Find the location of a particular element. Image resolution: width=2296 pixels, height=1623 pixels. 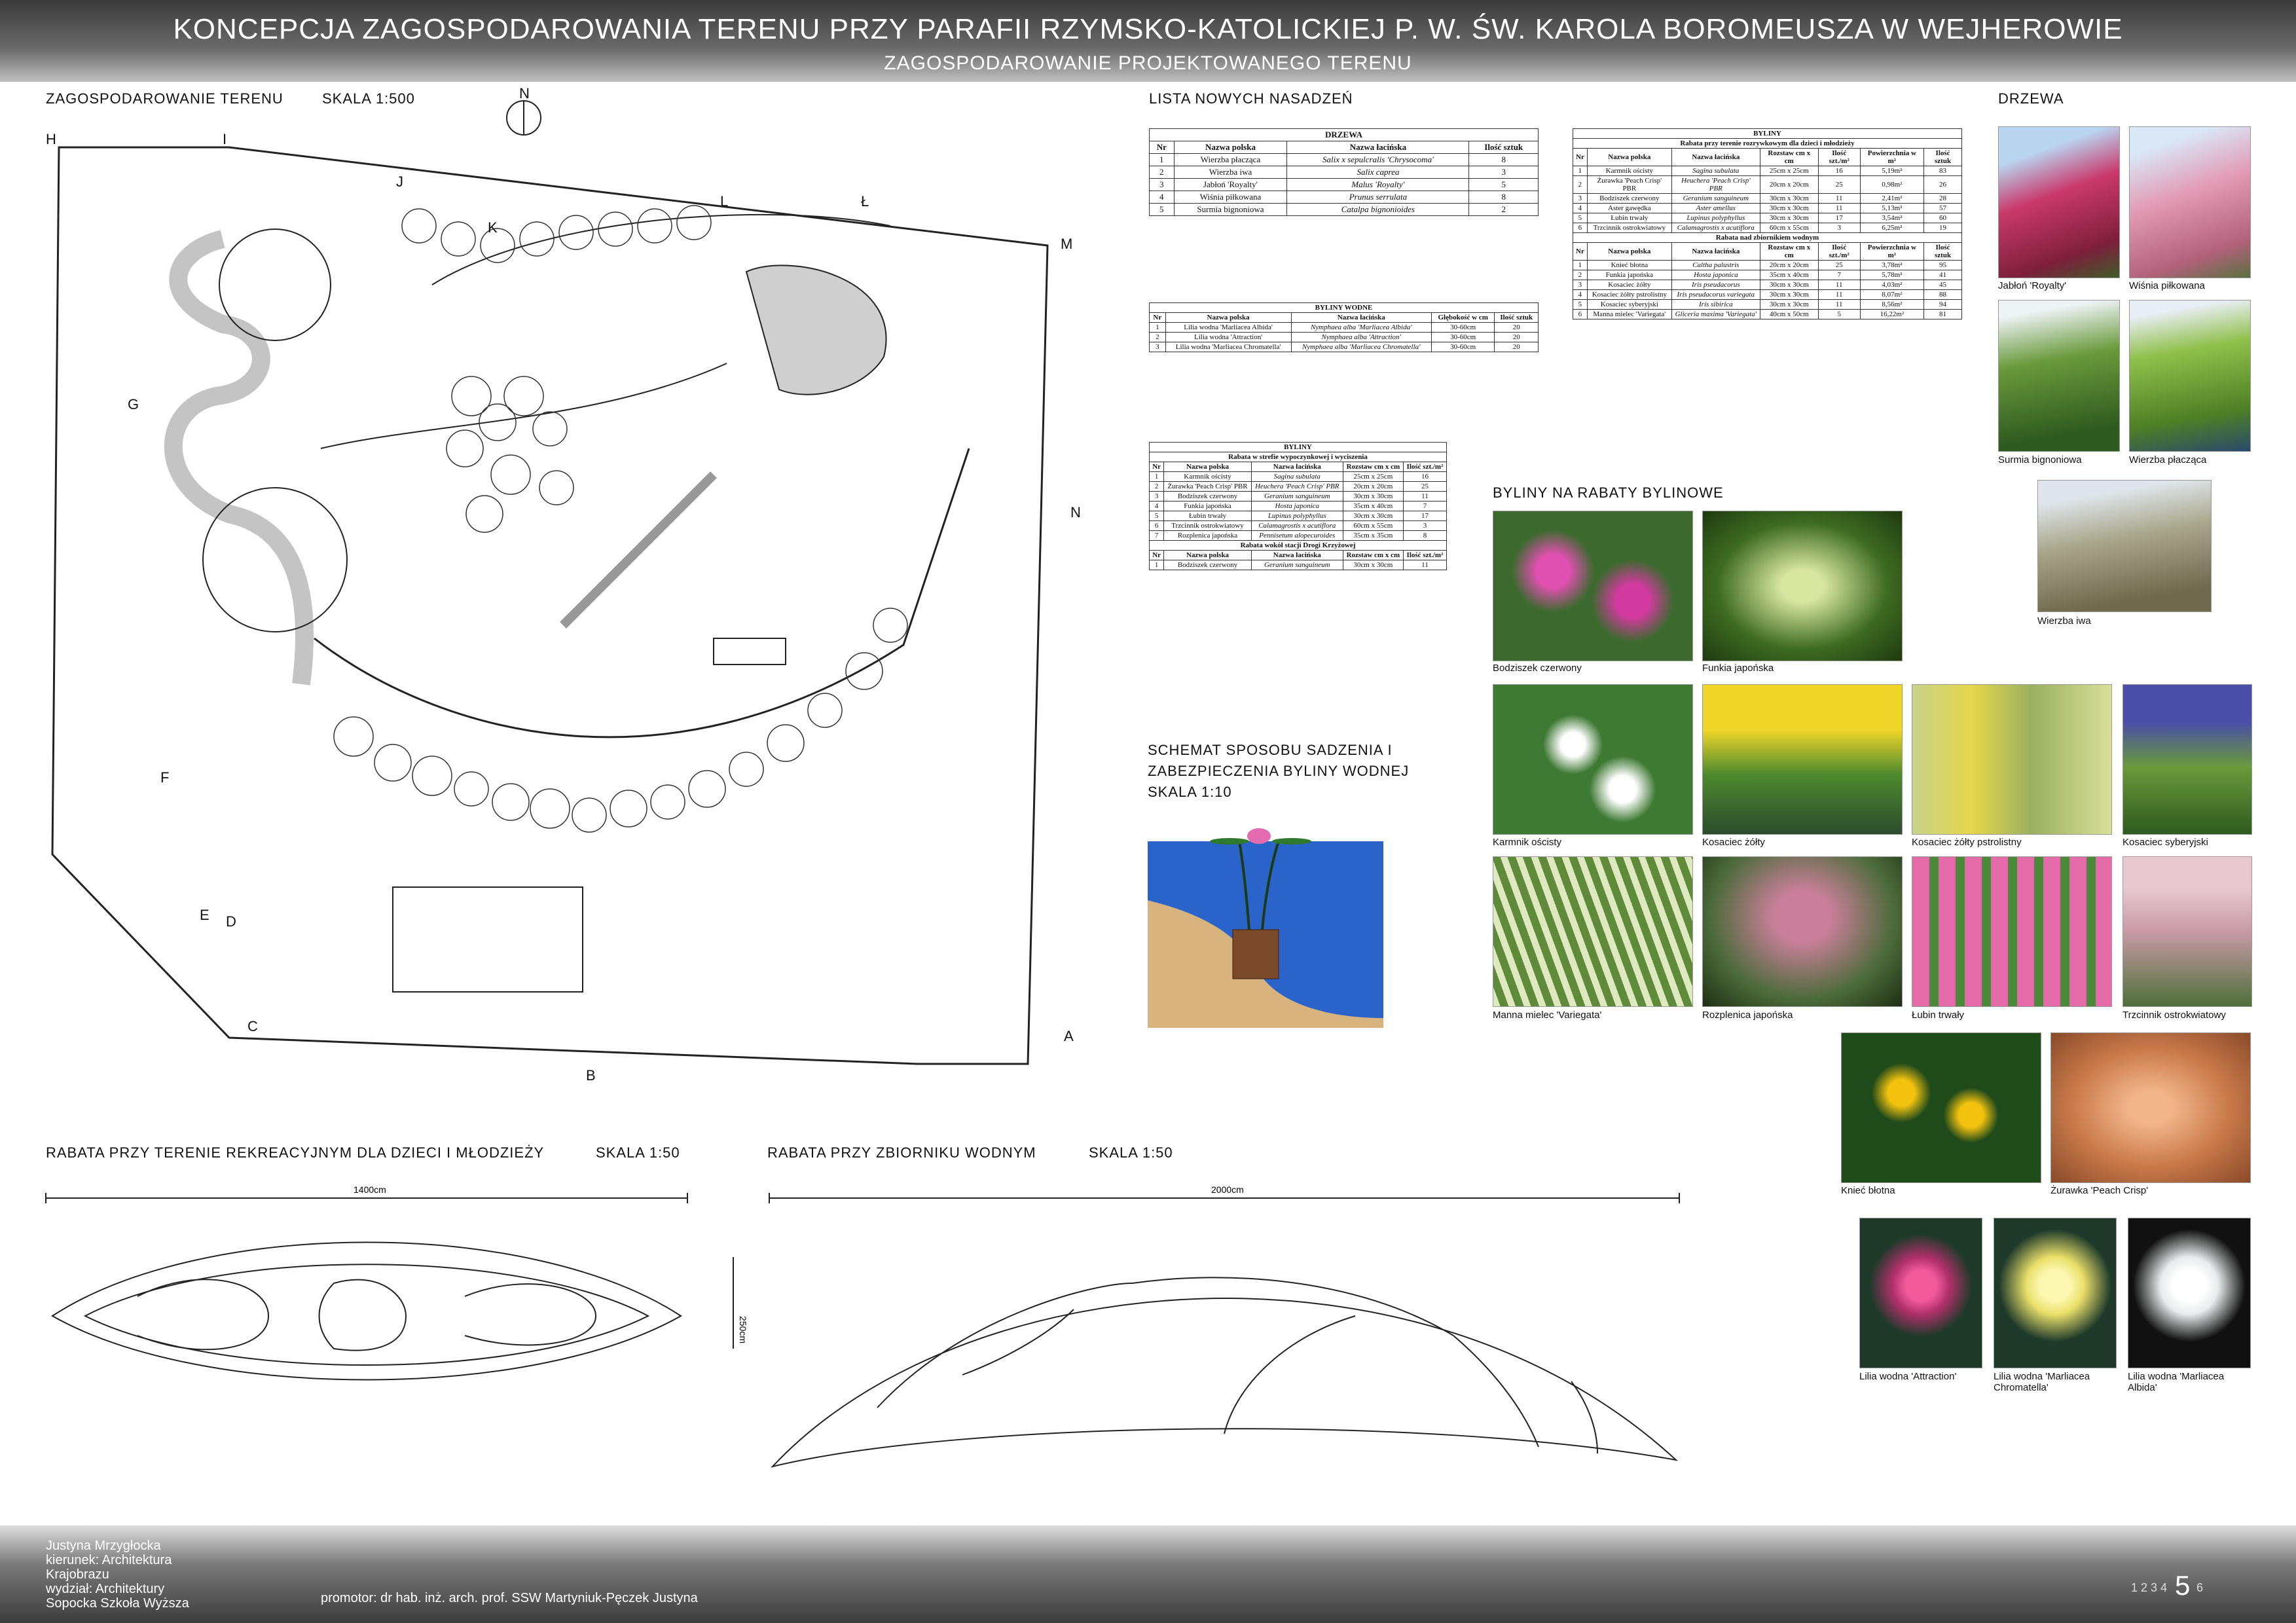

plant-caption: Żurawka 'Peach Crisp' is located at coordinates (2099, 1190).